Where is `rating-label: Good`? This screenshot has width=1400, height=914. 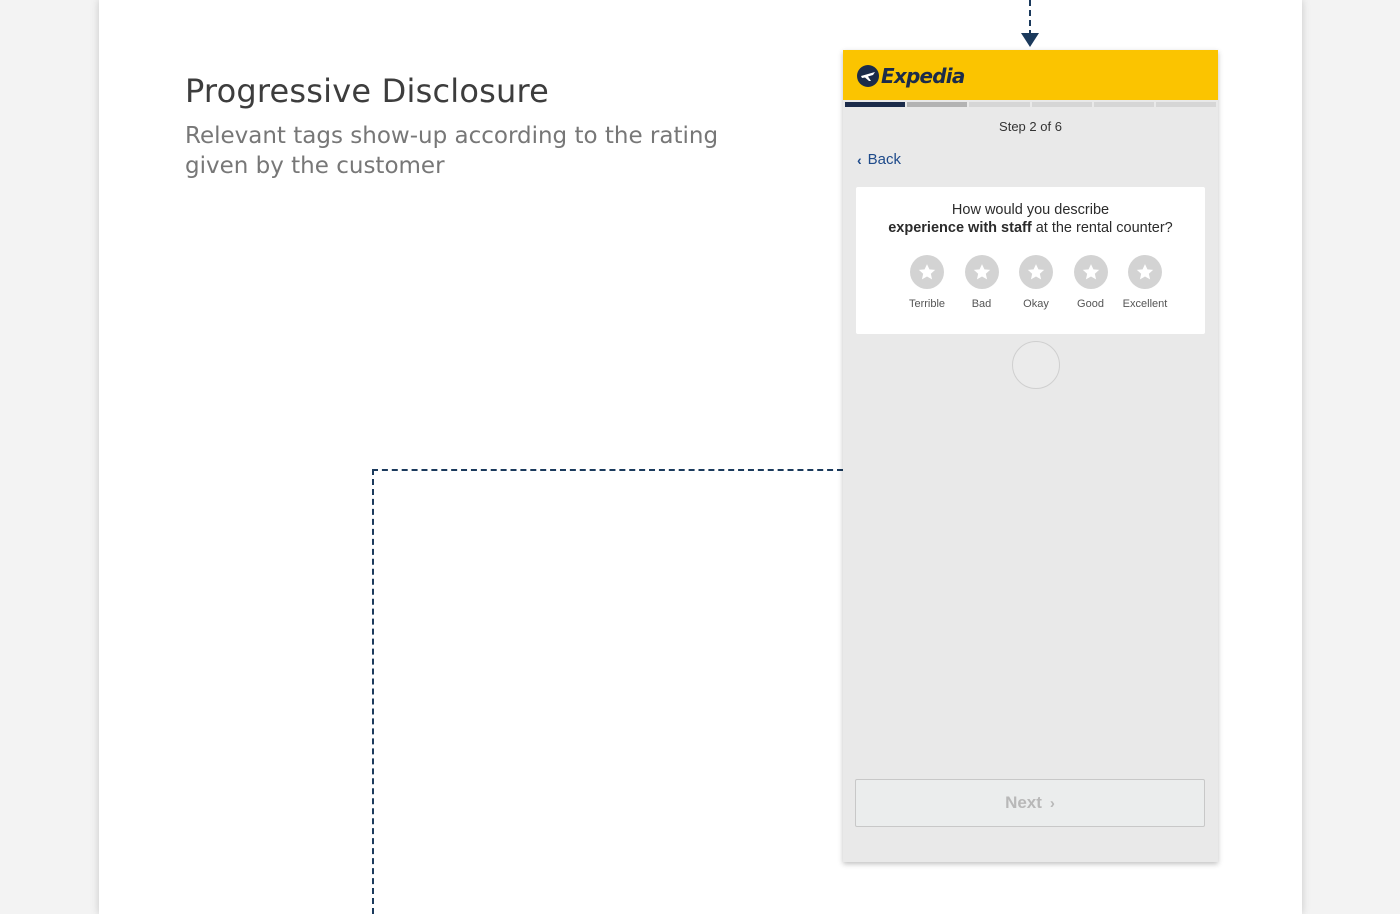
rating-label: Good is located at coordinates (1090, 304).